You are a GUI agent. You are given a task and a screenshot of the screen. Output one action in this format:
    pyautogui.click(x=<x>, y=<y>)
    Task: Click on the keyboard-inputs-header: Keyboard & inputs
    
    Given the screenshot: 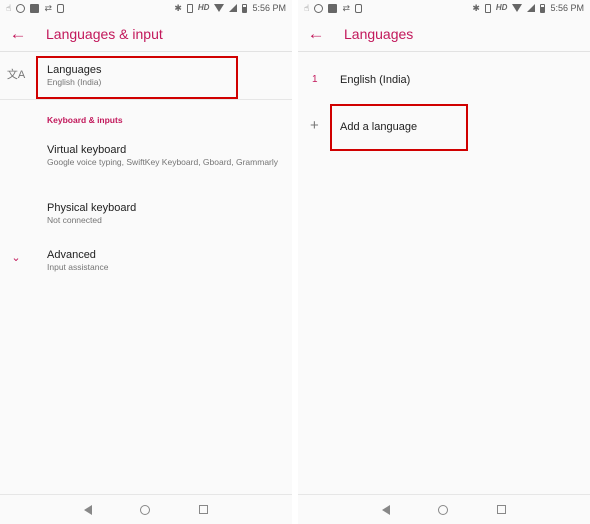 What is the action you would take?
    pyautogui.click(x=85, y=120)
    